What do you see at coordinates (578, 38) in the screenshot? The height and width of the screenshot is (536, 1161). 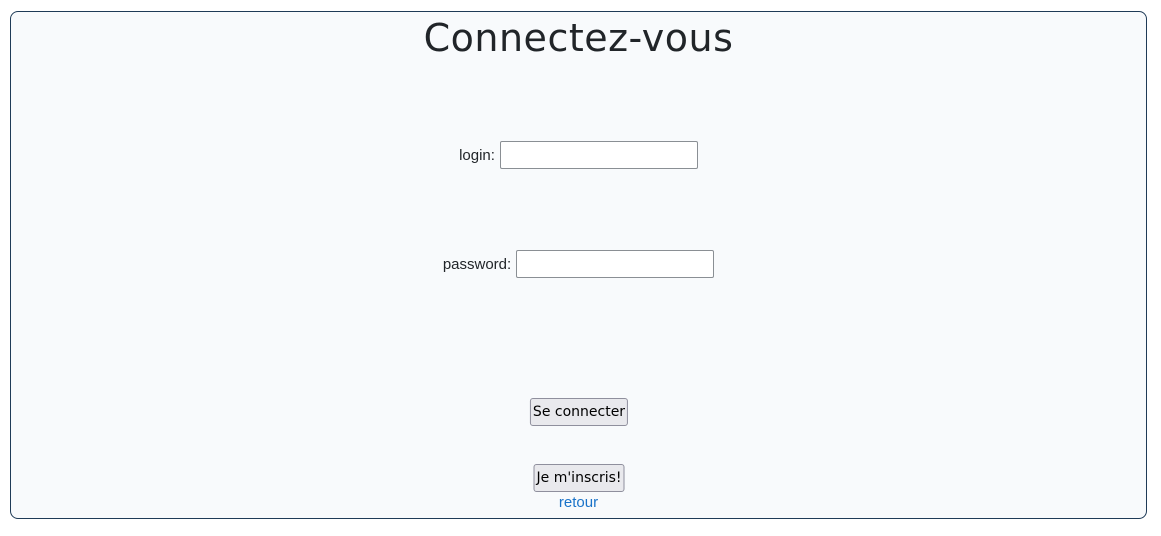 I see `page-title: Connectez-vous` at bounding box center [578, 38].